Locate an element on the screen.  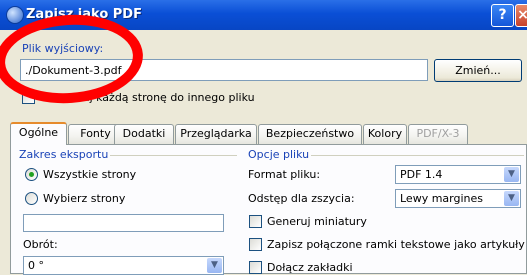
all-pages-radio is located at coordinates (31, 174).